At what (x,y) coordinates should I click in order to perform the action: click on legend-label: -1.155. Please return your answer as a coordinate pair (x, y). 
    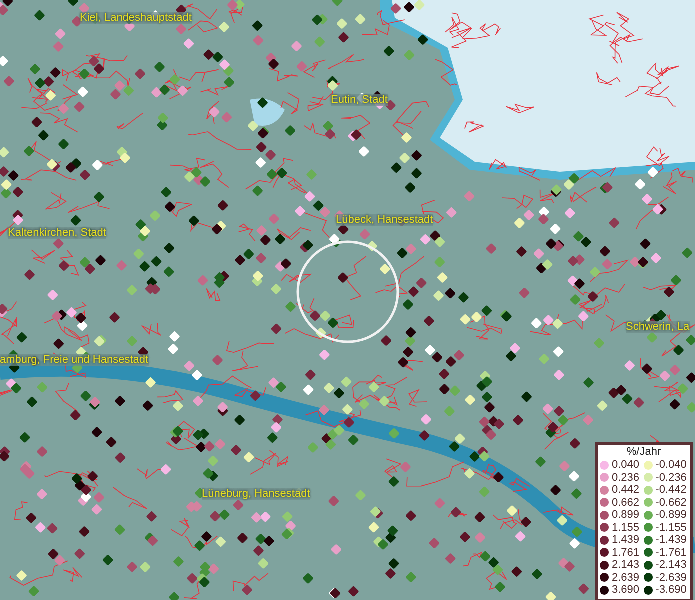
    Looking at the image, I should click on (671, 528).